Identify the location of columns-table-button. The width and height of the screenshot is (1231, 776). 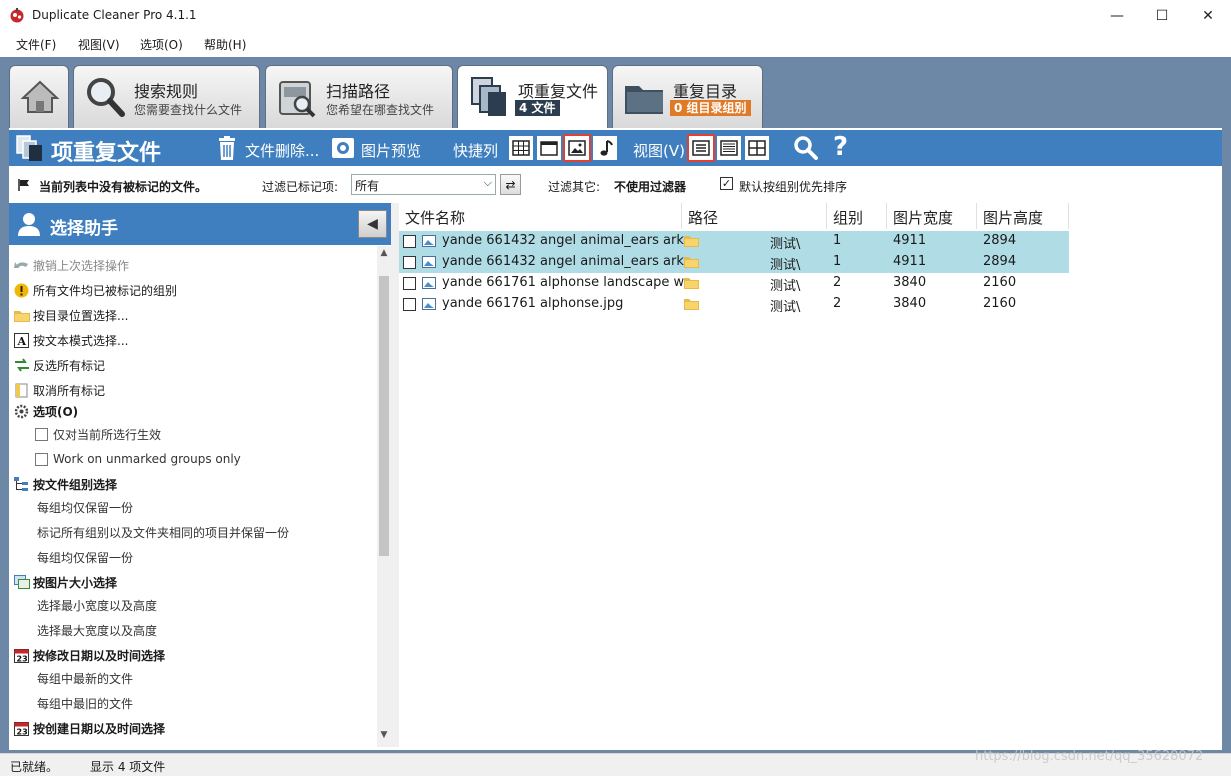
(521, 148).